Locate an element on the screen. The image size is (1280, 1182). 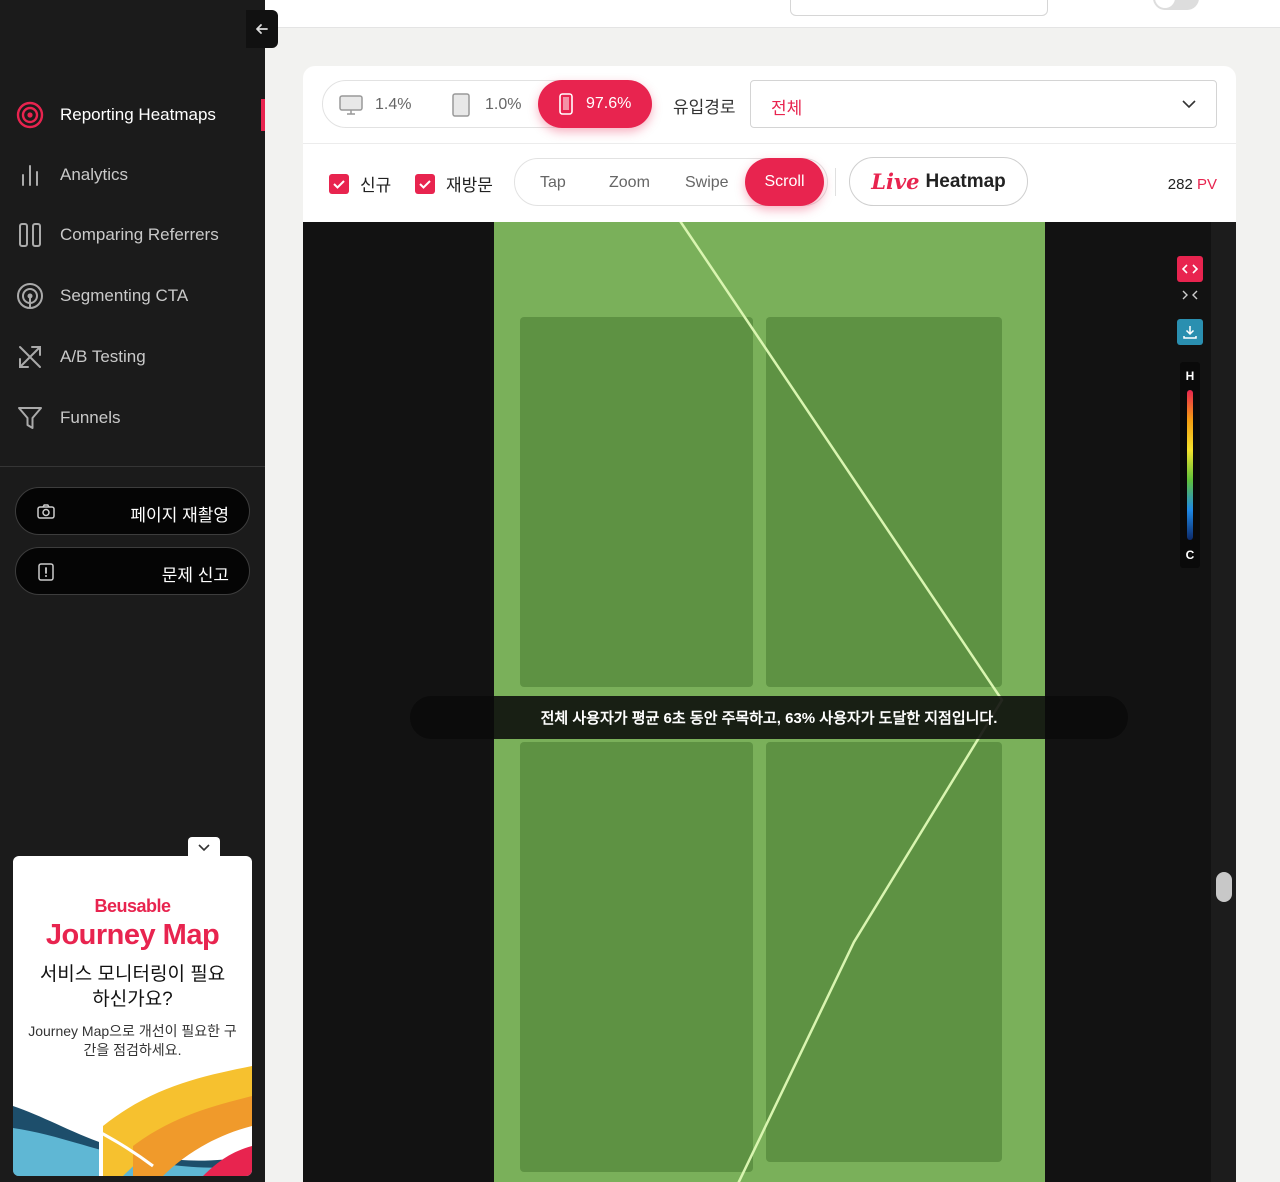
mobile-icon is located at coordinates (566, 104).